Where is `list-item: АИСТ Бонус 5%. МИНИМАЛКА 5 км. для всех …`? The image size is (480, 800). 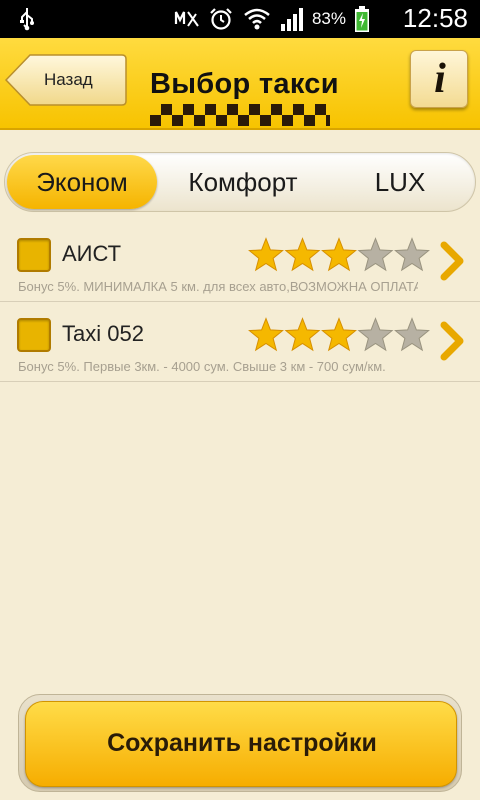
list-item: АИСТ Бонус 5%. МИНИМАЛКА 5 км. для всех … is located at coordinates (240, 262).